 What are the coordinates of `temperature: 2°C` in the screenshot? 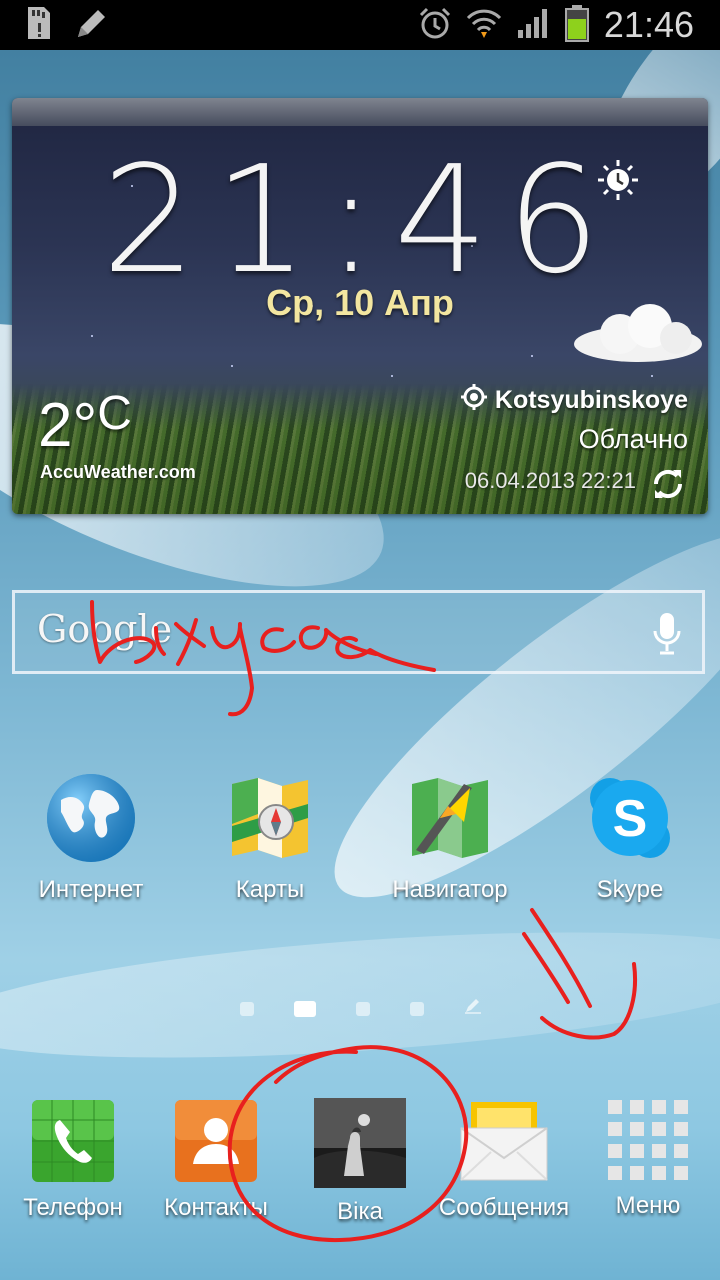 It's located at (85, 424).